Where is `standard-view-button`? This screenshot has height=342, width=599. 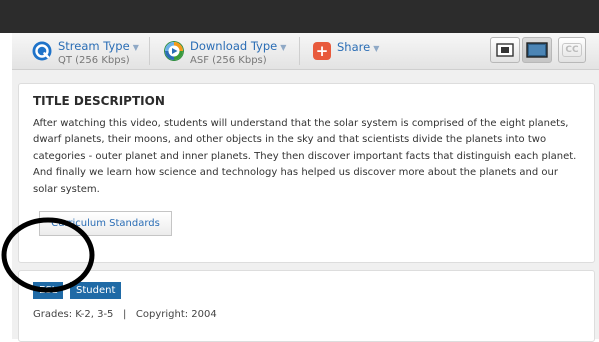 standard-view-button is located at coordinates (537, 50).